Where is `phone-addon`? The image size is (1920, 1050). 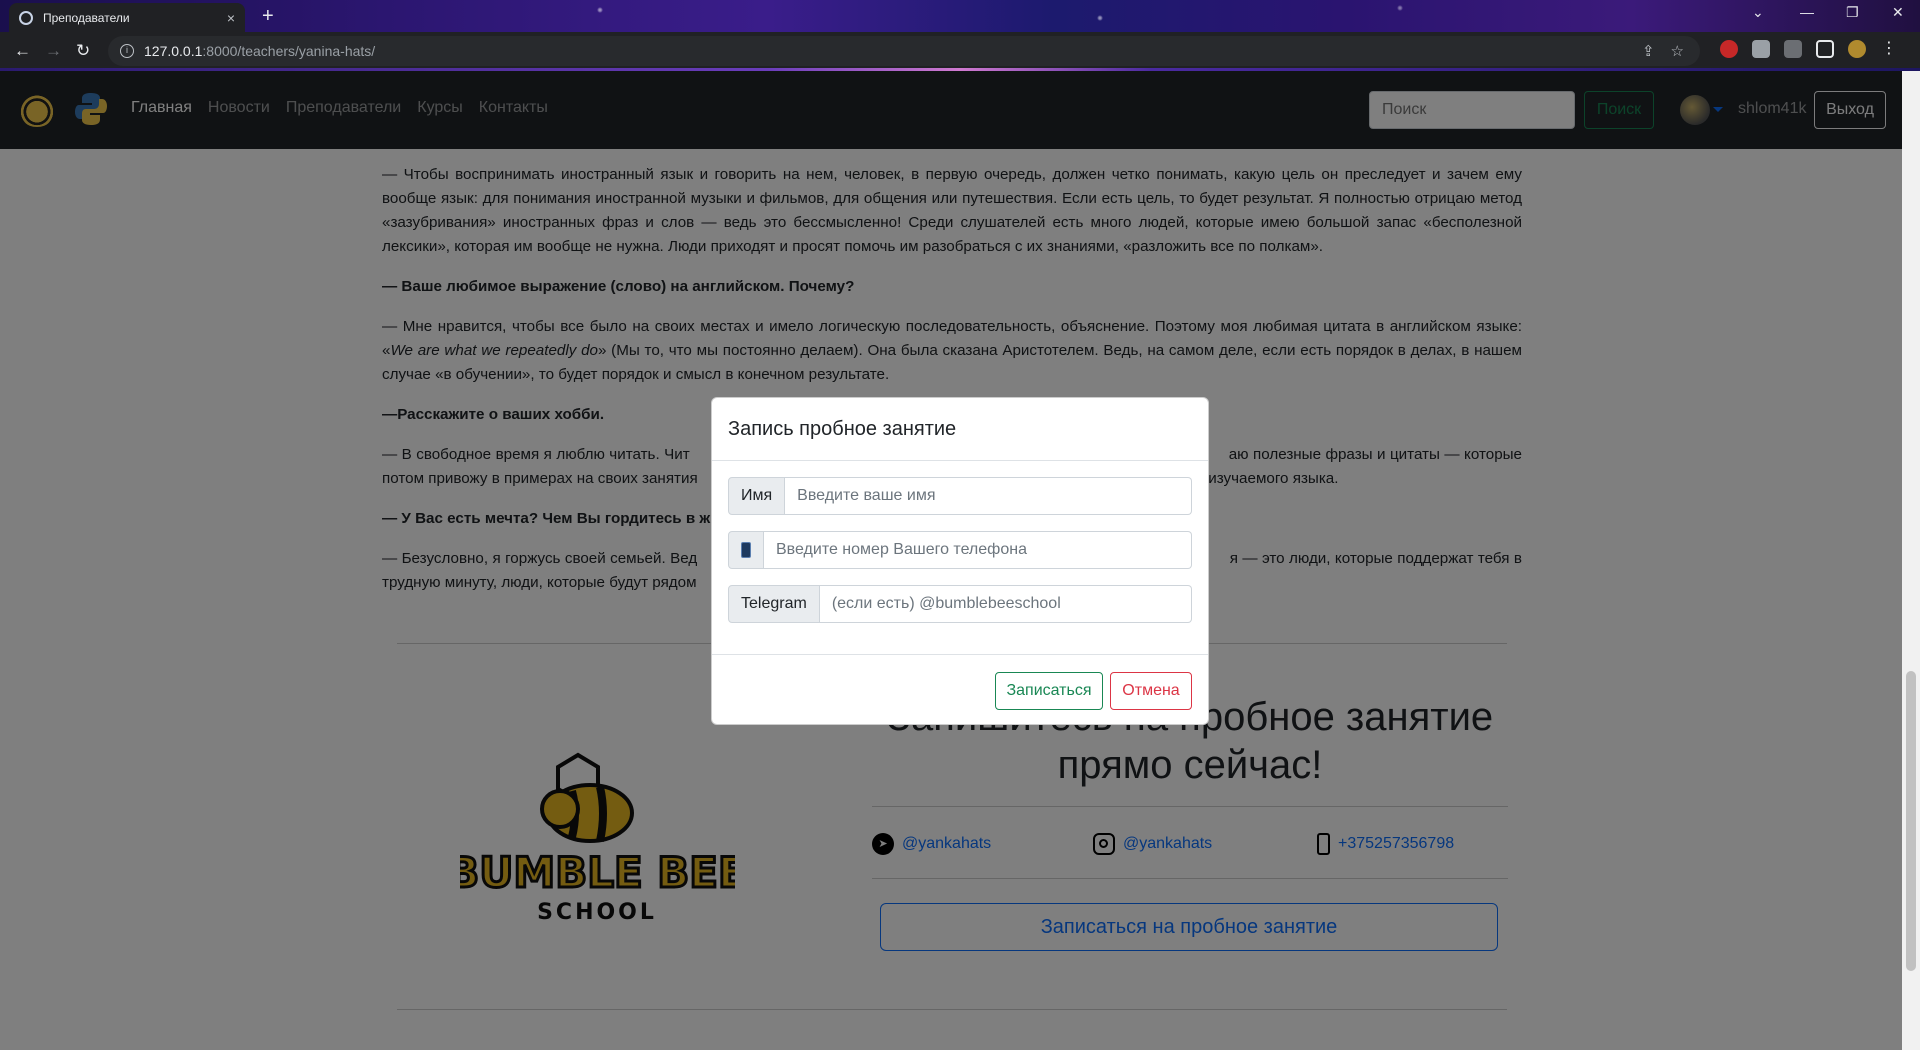 phone-addon is located at coordinates (746, 550).